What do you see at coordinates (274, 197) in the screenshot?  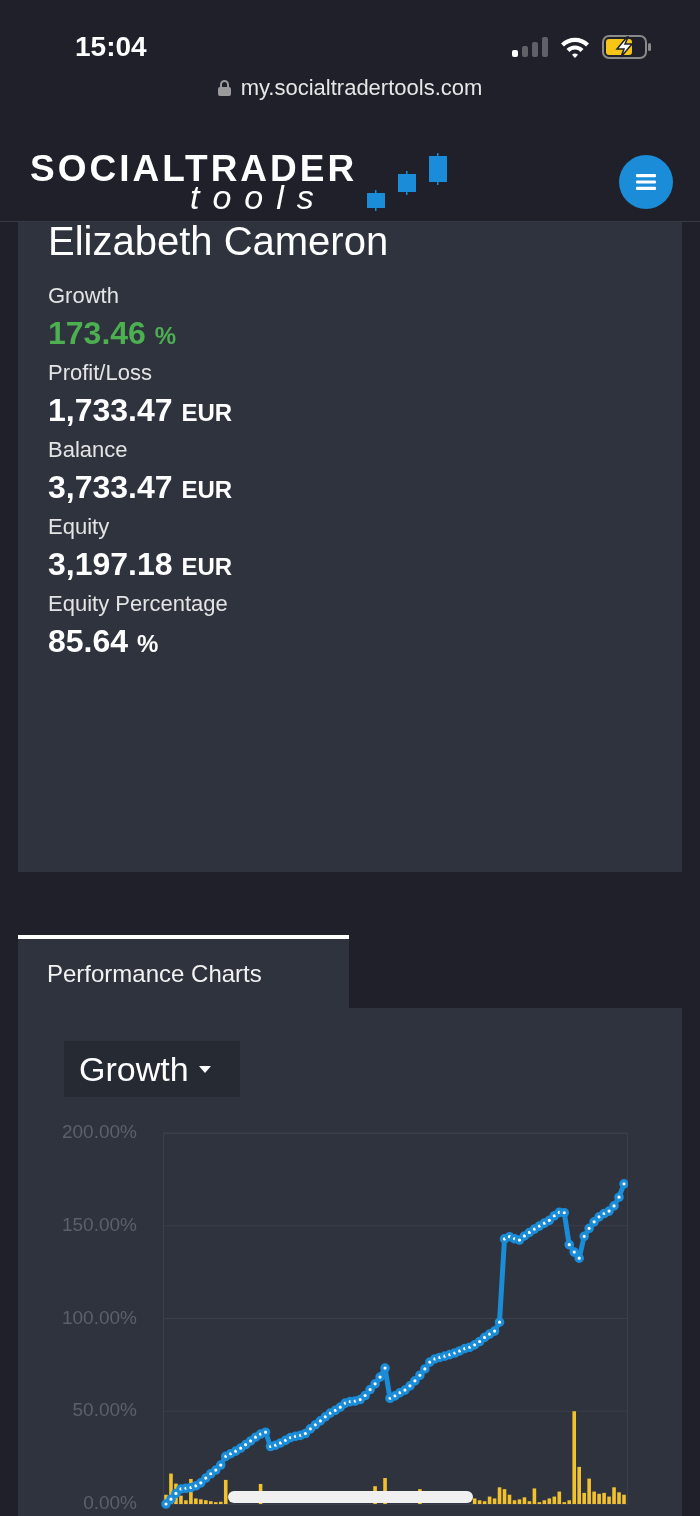 I see `logo-subtitle: tools` at bounding box center [274, 197].